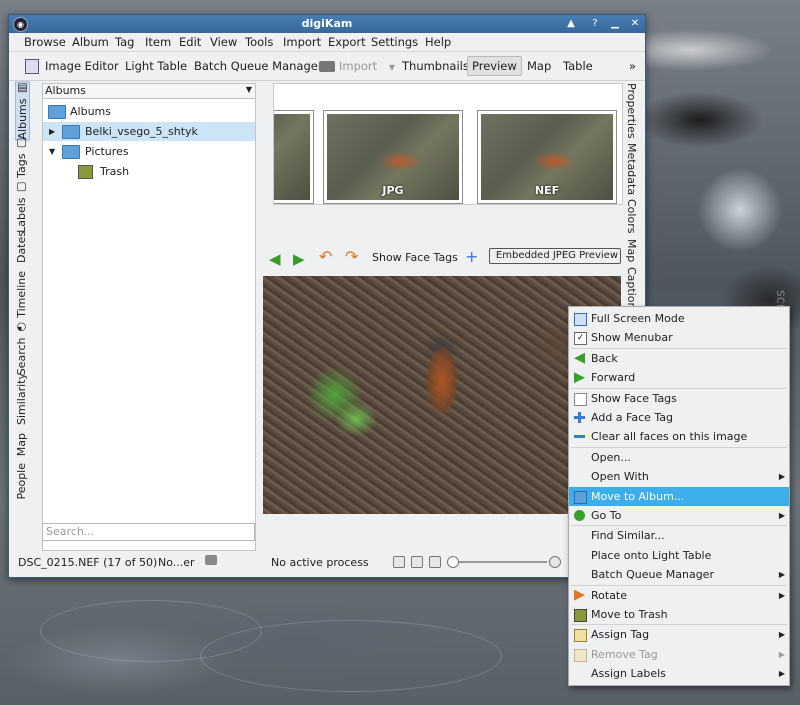  What do you see at coordinates (258, 66) in the screenshot?
I see `batch-queue-manager-button: Batch Queue Manager` at bounding box center [258, 66].